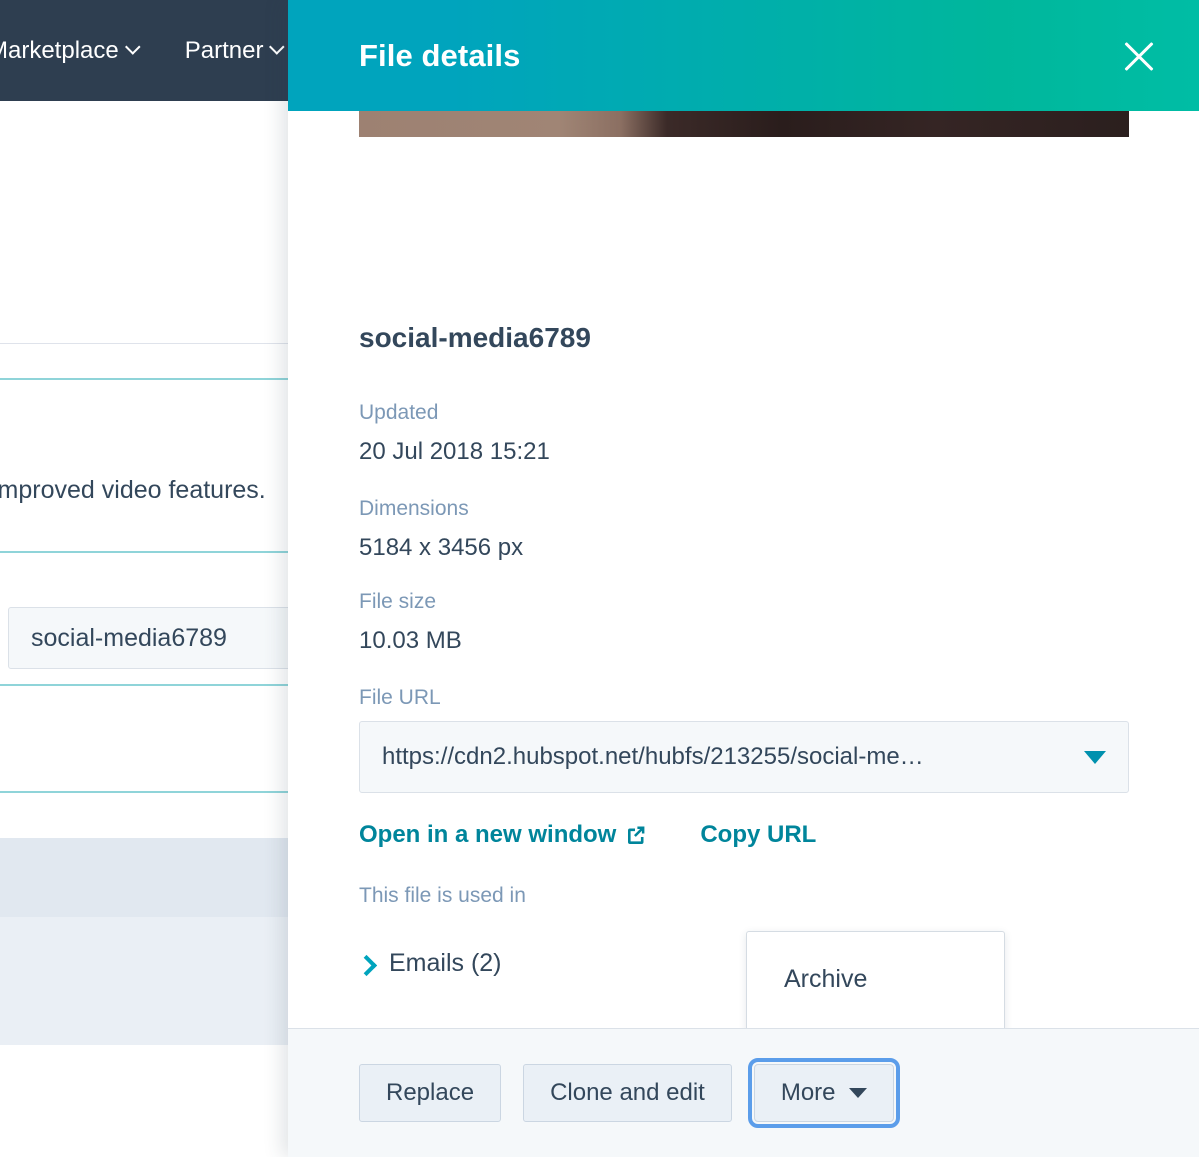  I want to click on external-link-icon, so click(636, 835).